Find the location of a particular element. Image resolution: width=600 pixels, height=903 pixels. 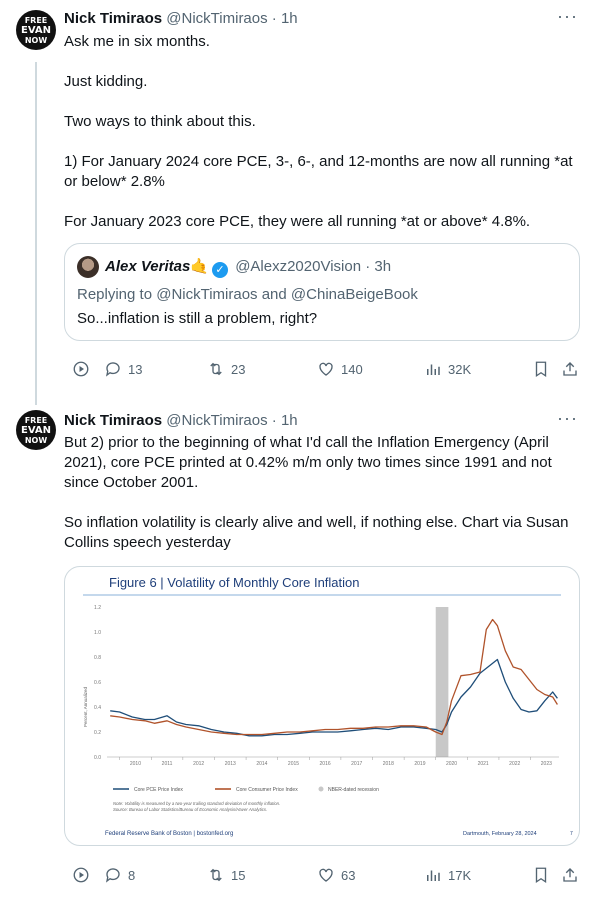

views-button: 17K is located at coordinates (447, 875).